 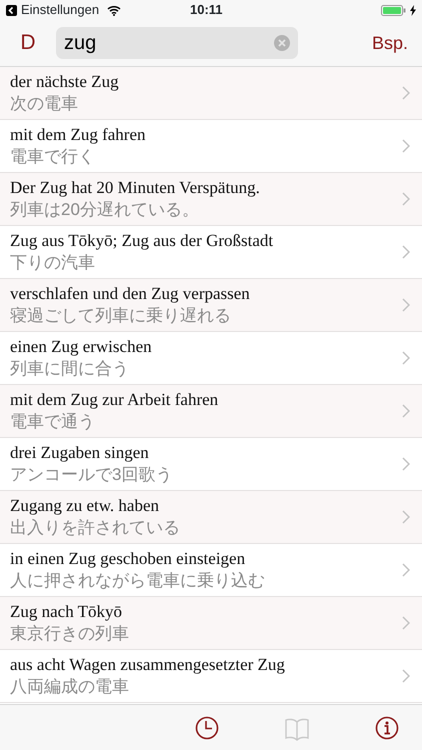 I want to click on japanese-translation: 電車で行く, so click(x=53, y=157).